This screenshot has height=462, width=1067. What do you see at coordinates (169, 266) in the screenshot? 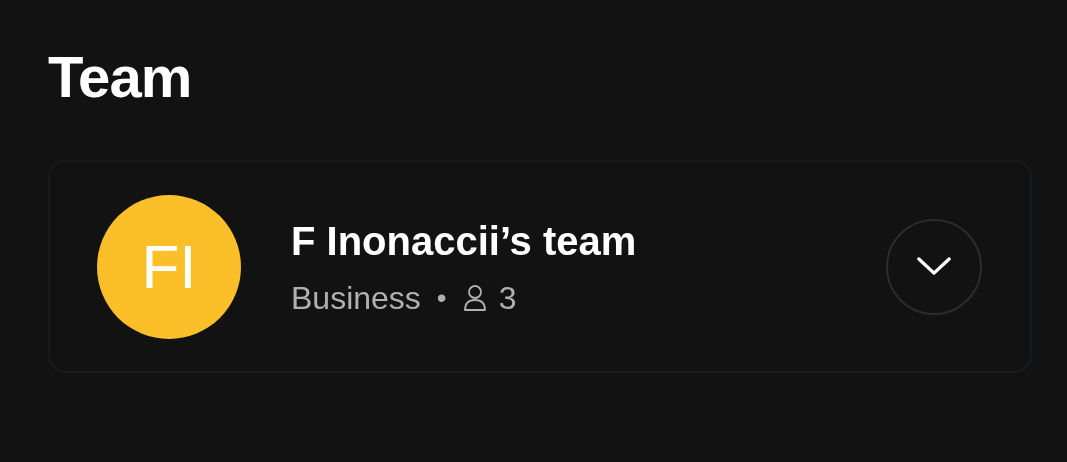
I see `avatar: FI` at bounding box center [169, 266].